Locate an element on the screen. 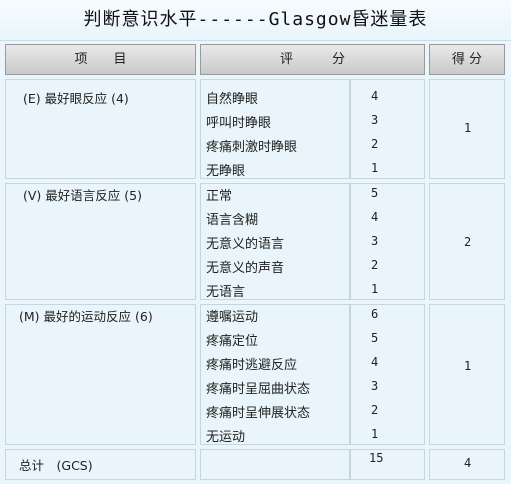 This screenshot has width=511, height=484. eye-row-4-text: 无睁眼 is located at coordinates (226, 171).